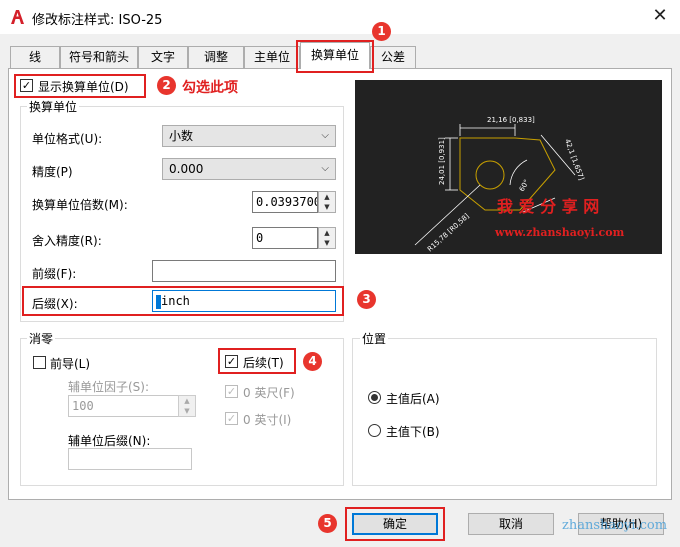 Image resolution: width=680 pixels, height=547 pixels. What do you see at coordinates (504, 412) in the screenshot?
I see `placement-group` at bounding box center [504, 412].